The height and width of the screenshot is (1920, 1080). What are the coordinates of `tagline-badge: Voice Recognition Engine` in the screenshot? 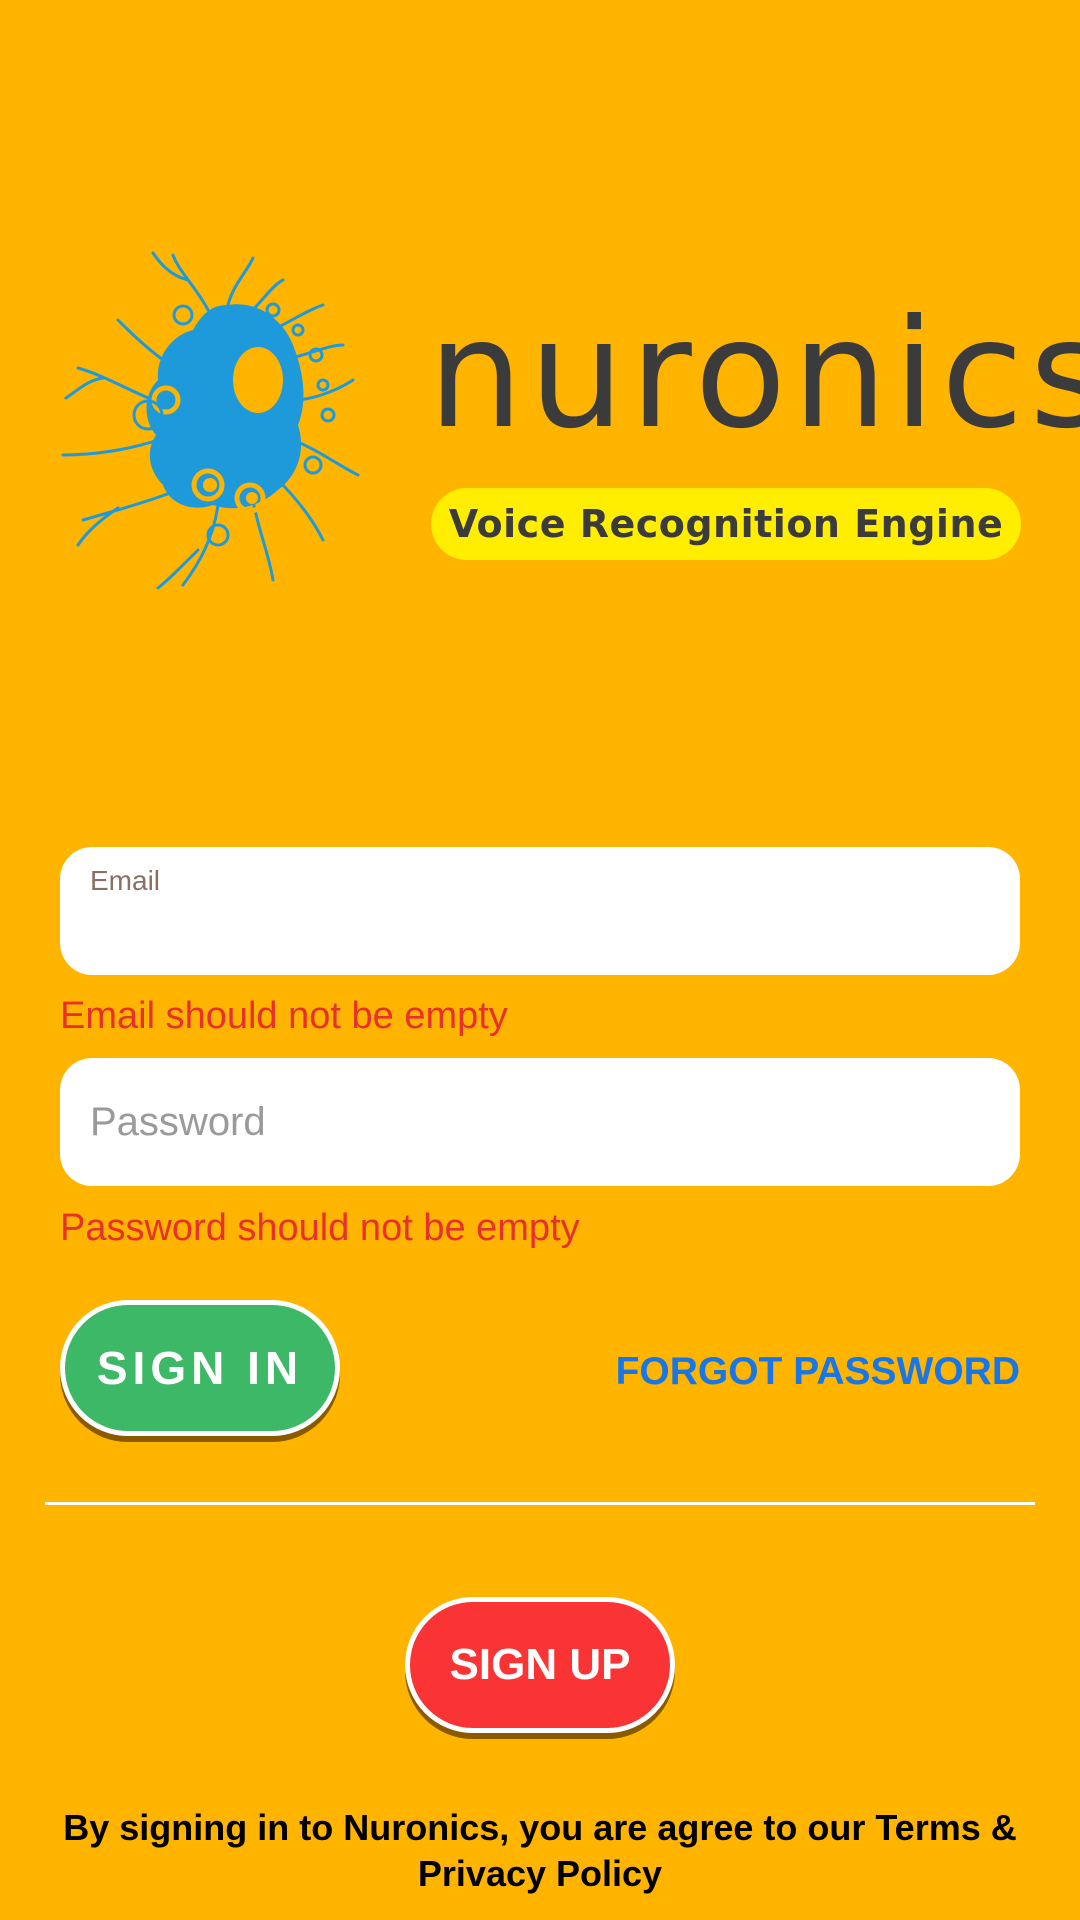 It's located at (726, 524).